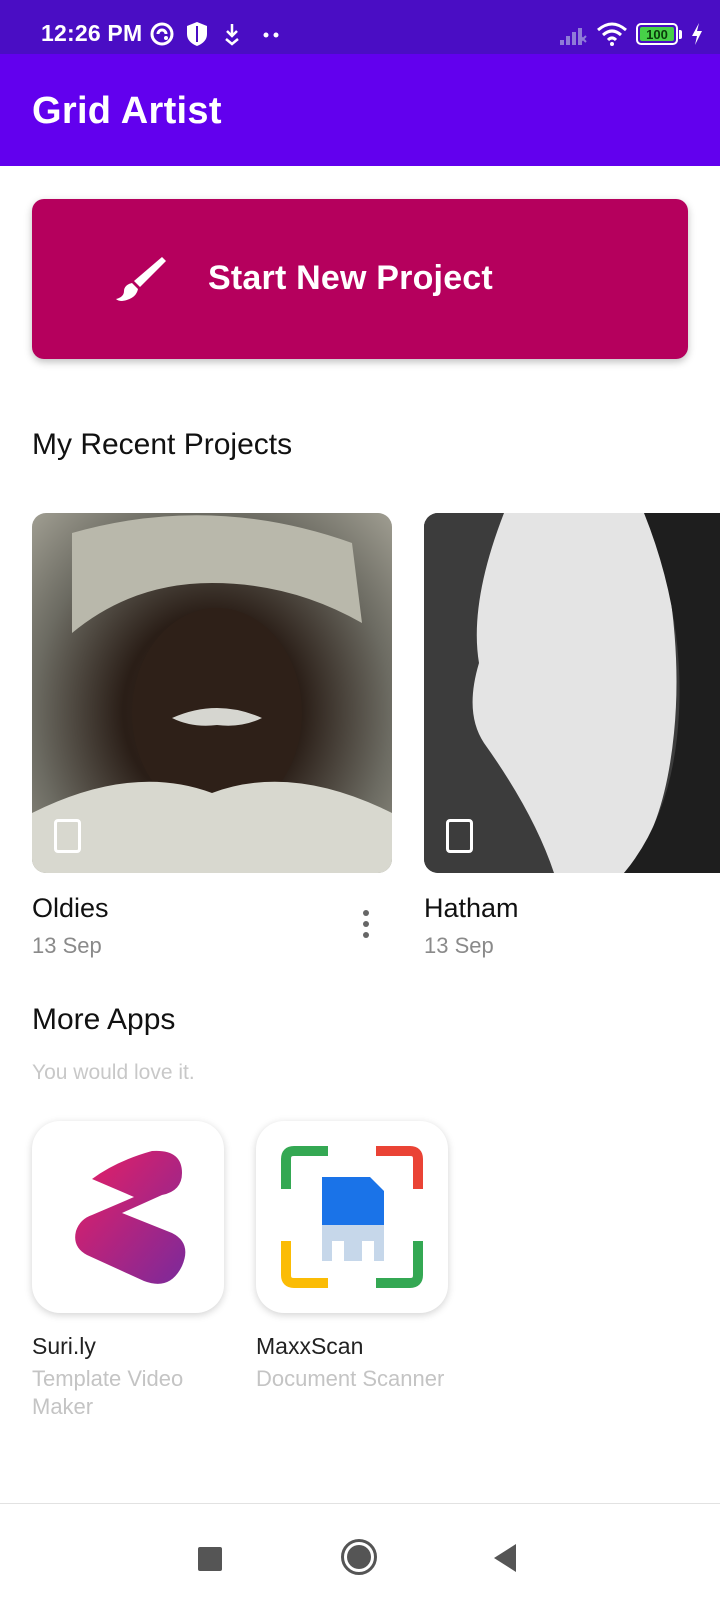 The height and width of the screenshot is (1600, 720). Describe the element at coordinates (573, 36) in the screenshot. I see `signal-icon` at that location.